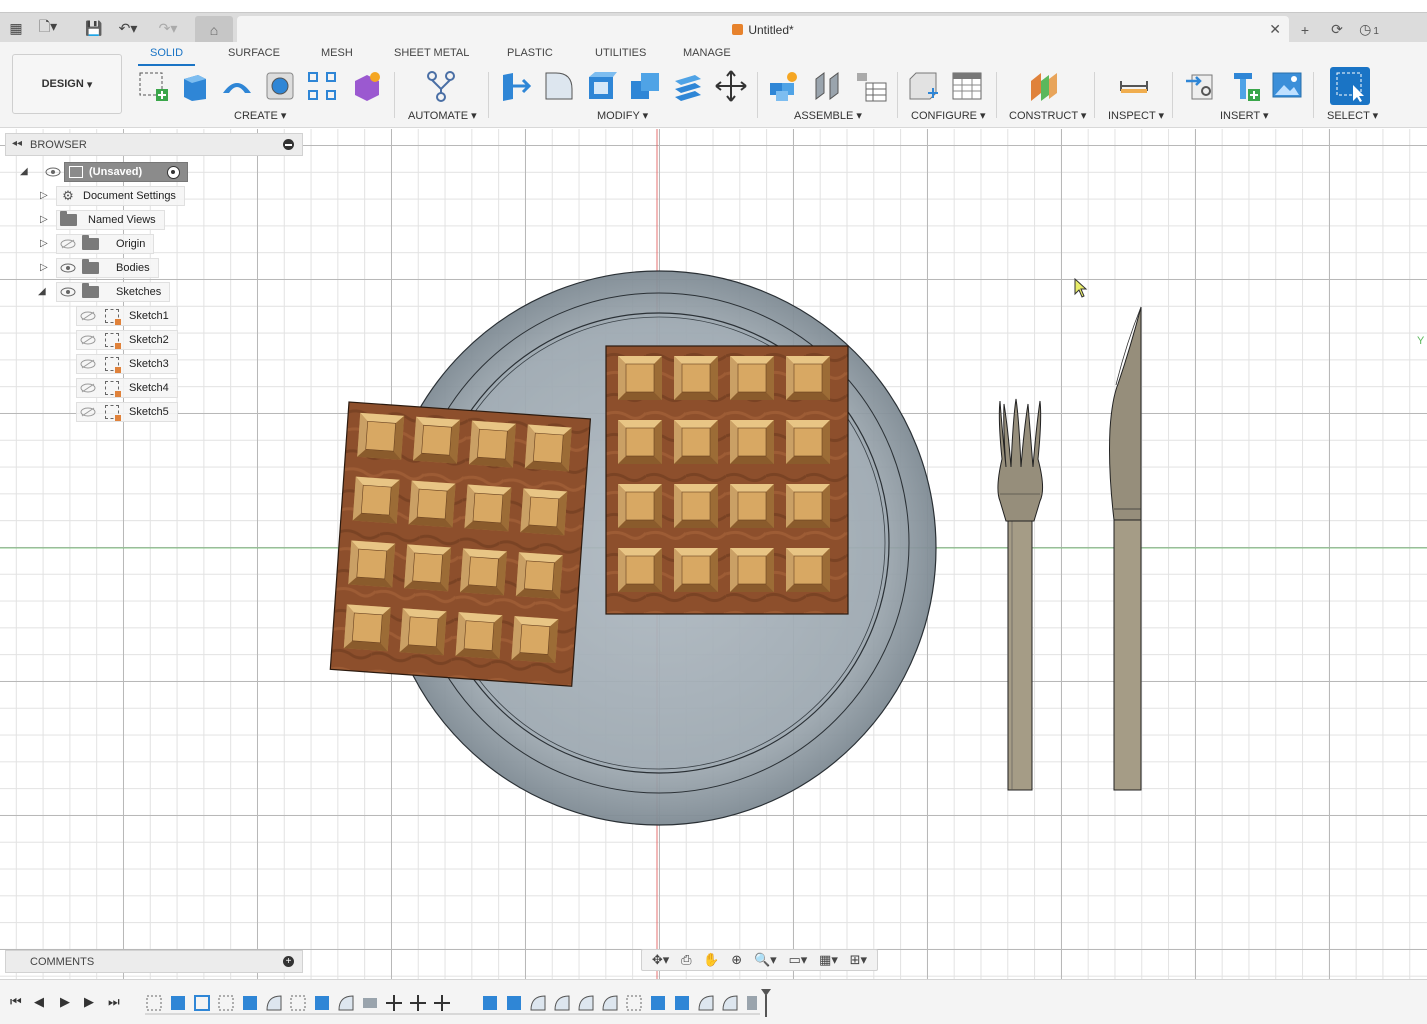 The image size is (1427, 1024). I want to click on extrude-icon, so click(195, 86).